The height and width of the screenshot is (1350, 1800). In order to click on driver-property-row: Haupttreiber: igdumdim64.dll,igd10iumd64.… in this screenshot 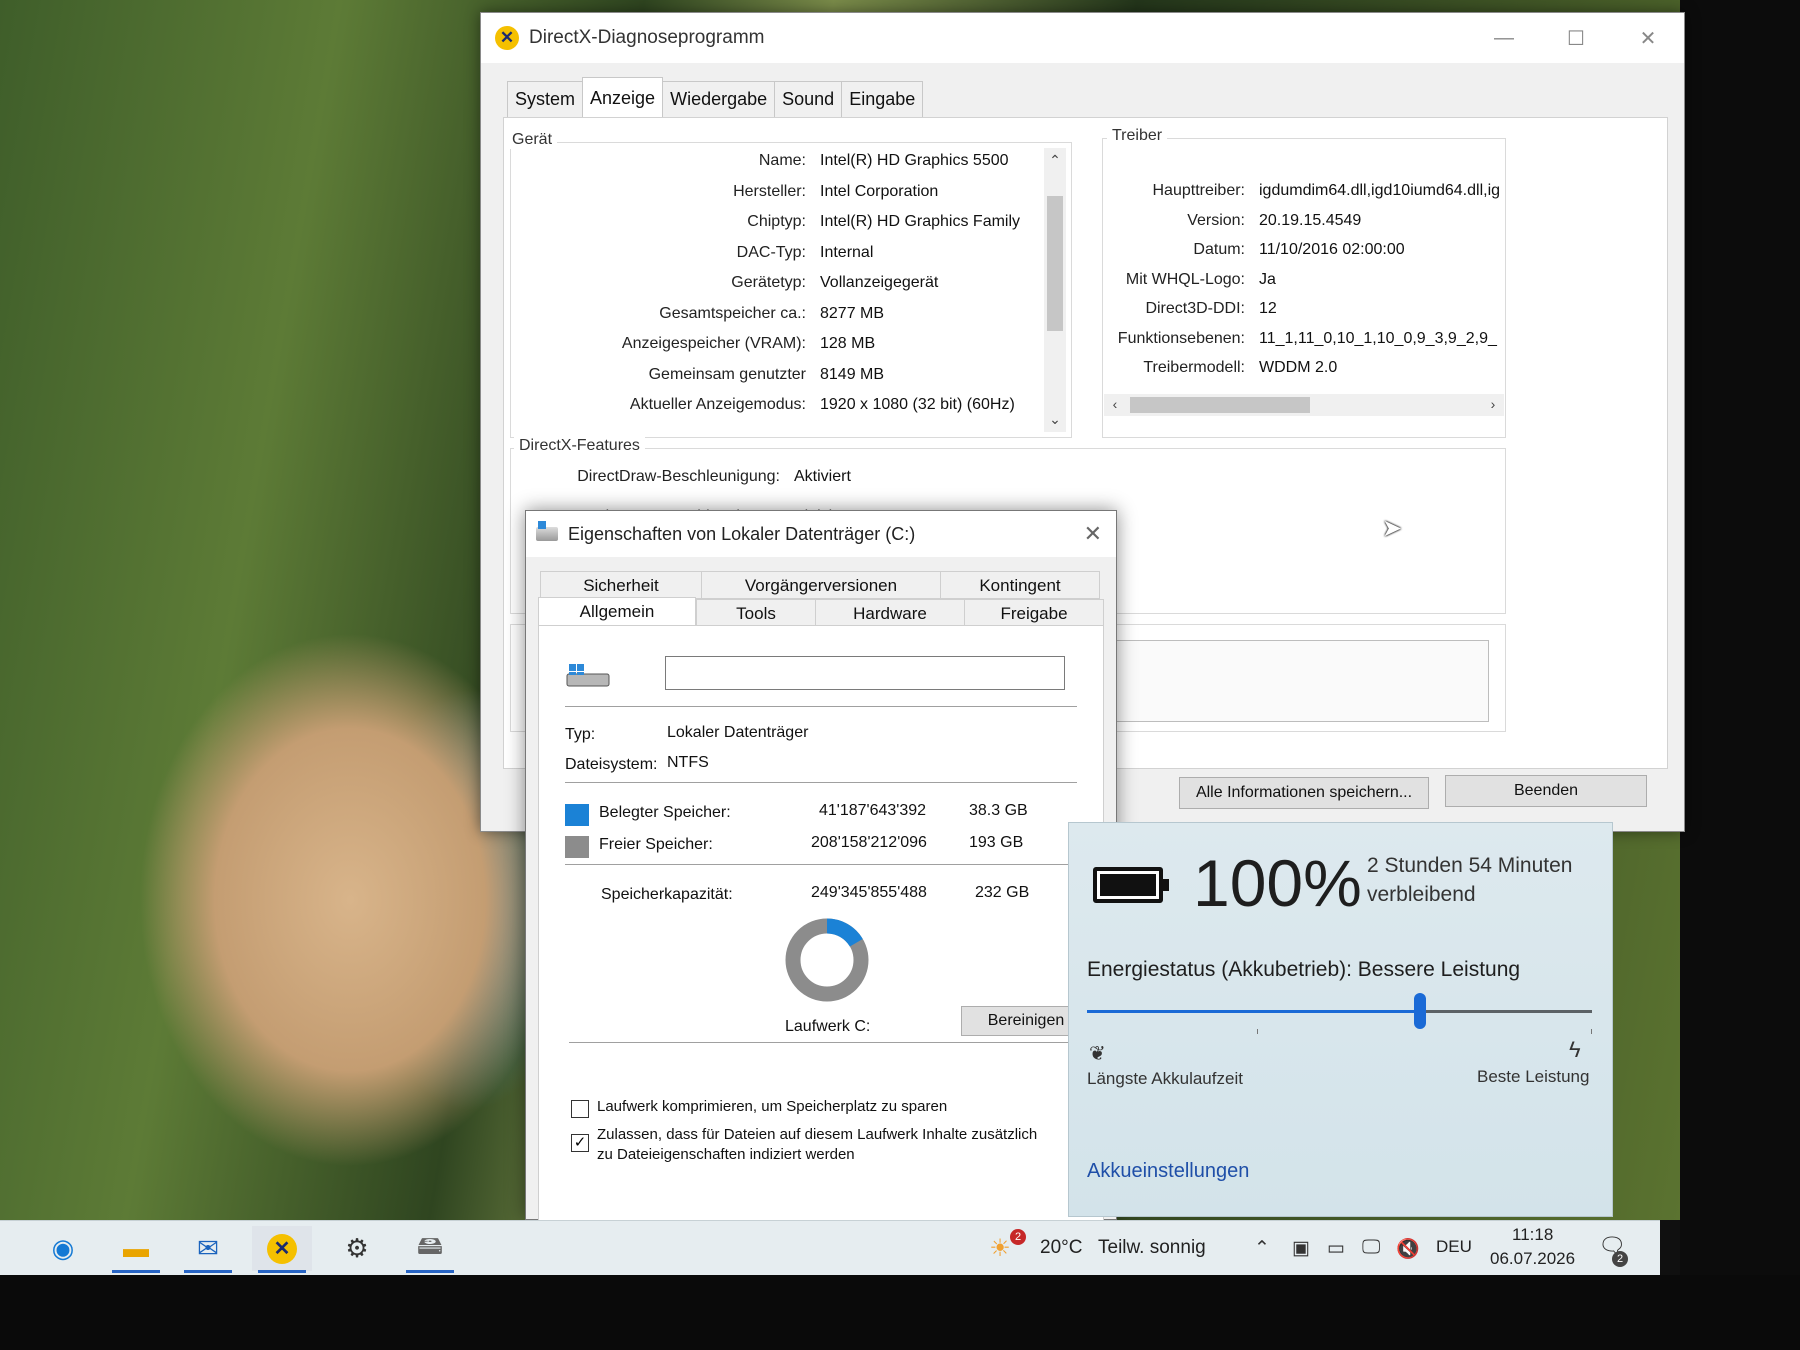, I will do `click(1327, 191)`.